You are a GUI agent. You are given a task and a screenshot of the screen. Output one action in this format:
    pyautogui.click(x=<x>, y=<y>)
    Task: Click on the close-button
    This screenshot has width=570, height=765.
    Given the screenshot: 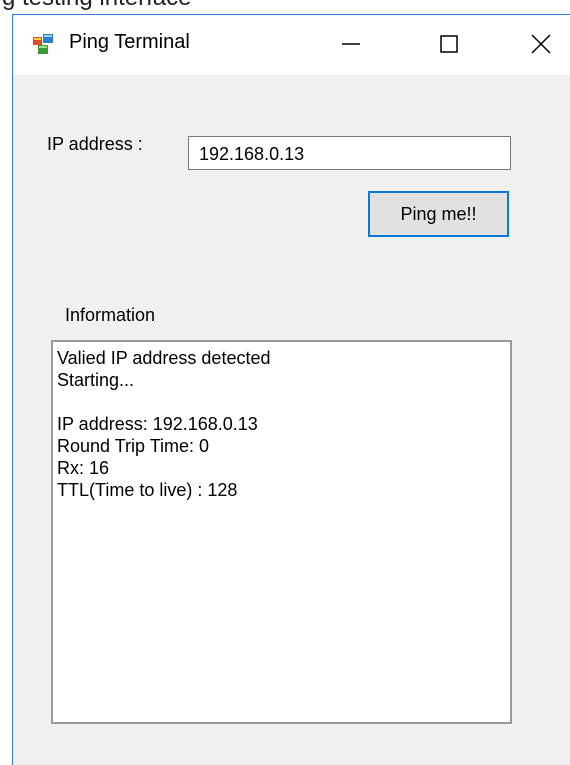 What is the action you would take?
    pyautogui.click(x=541, y=44)
    